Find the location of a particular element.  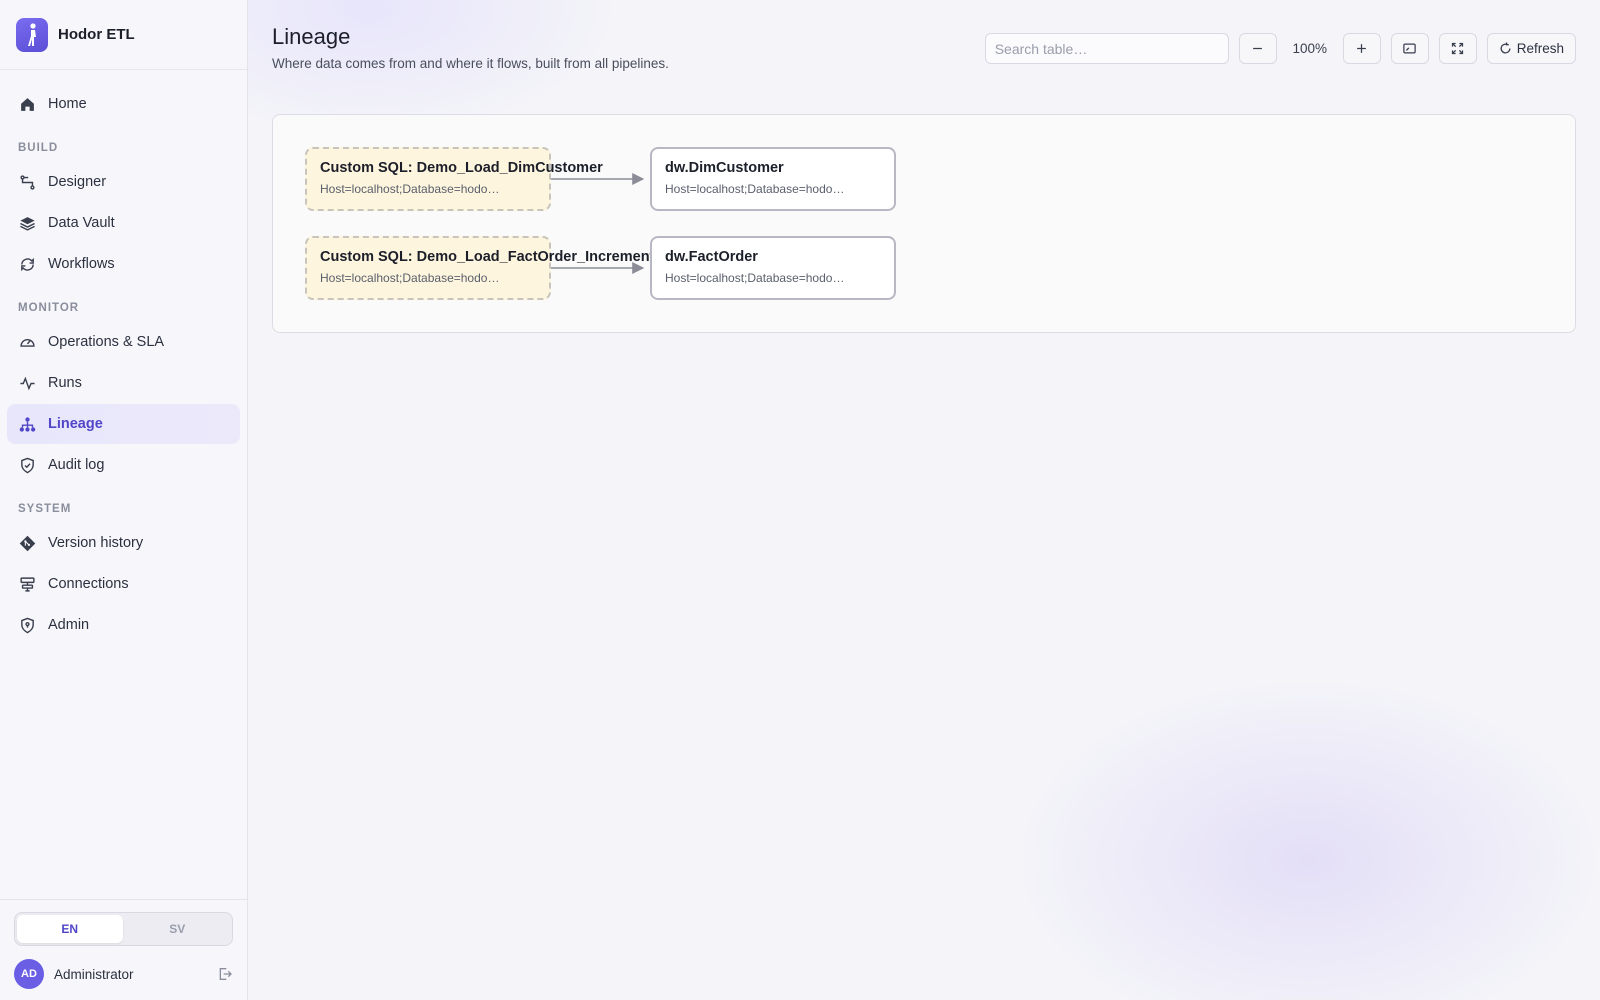

zoom-in-button is located at coordinates (1361, 48).